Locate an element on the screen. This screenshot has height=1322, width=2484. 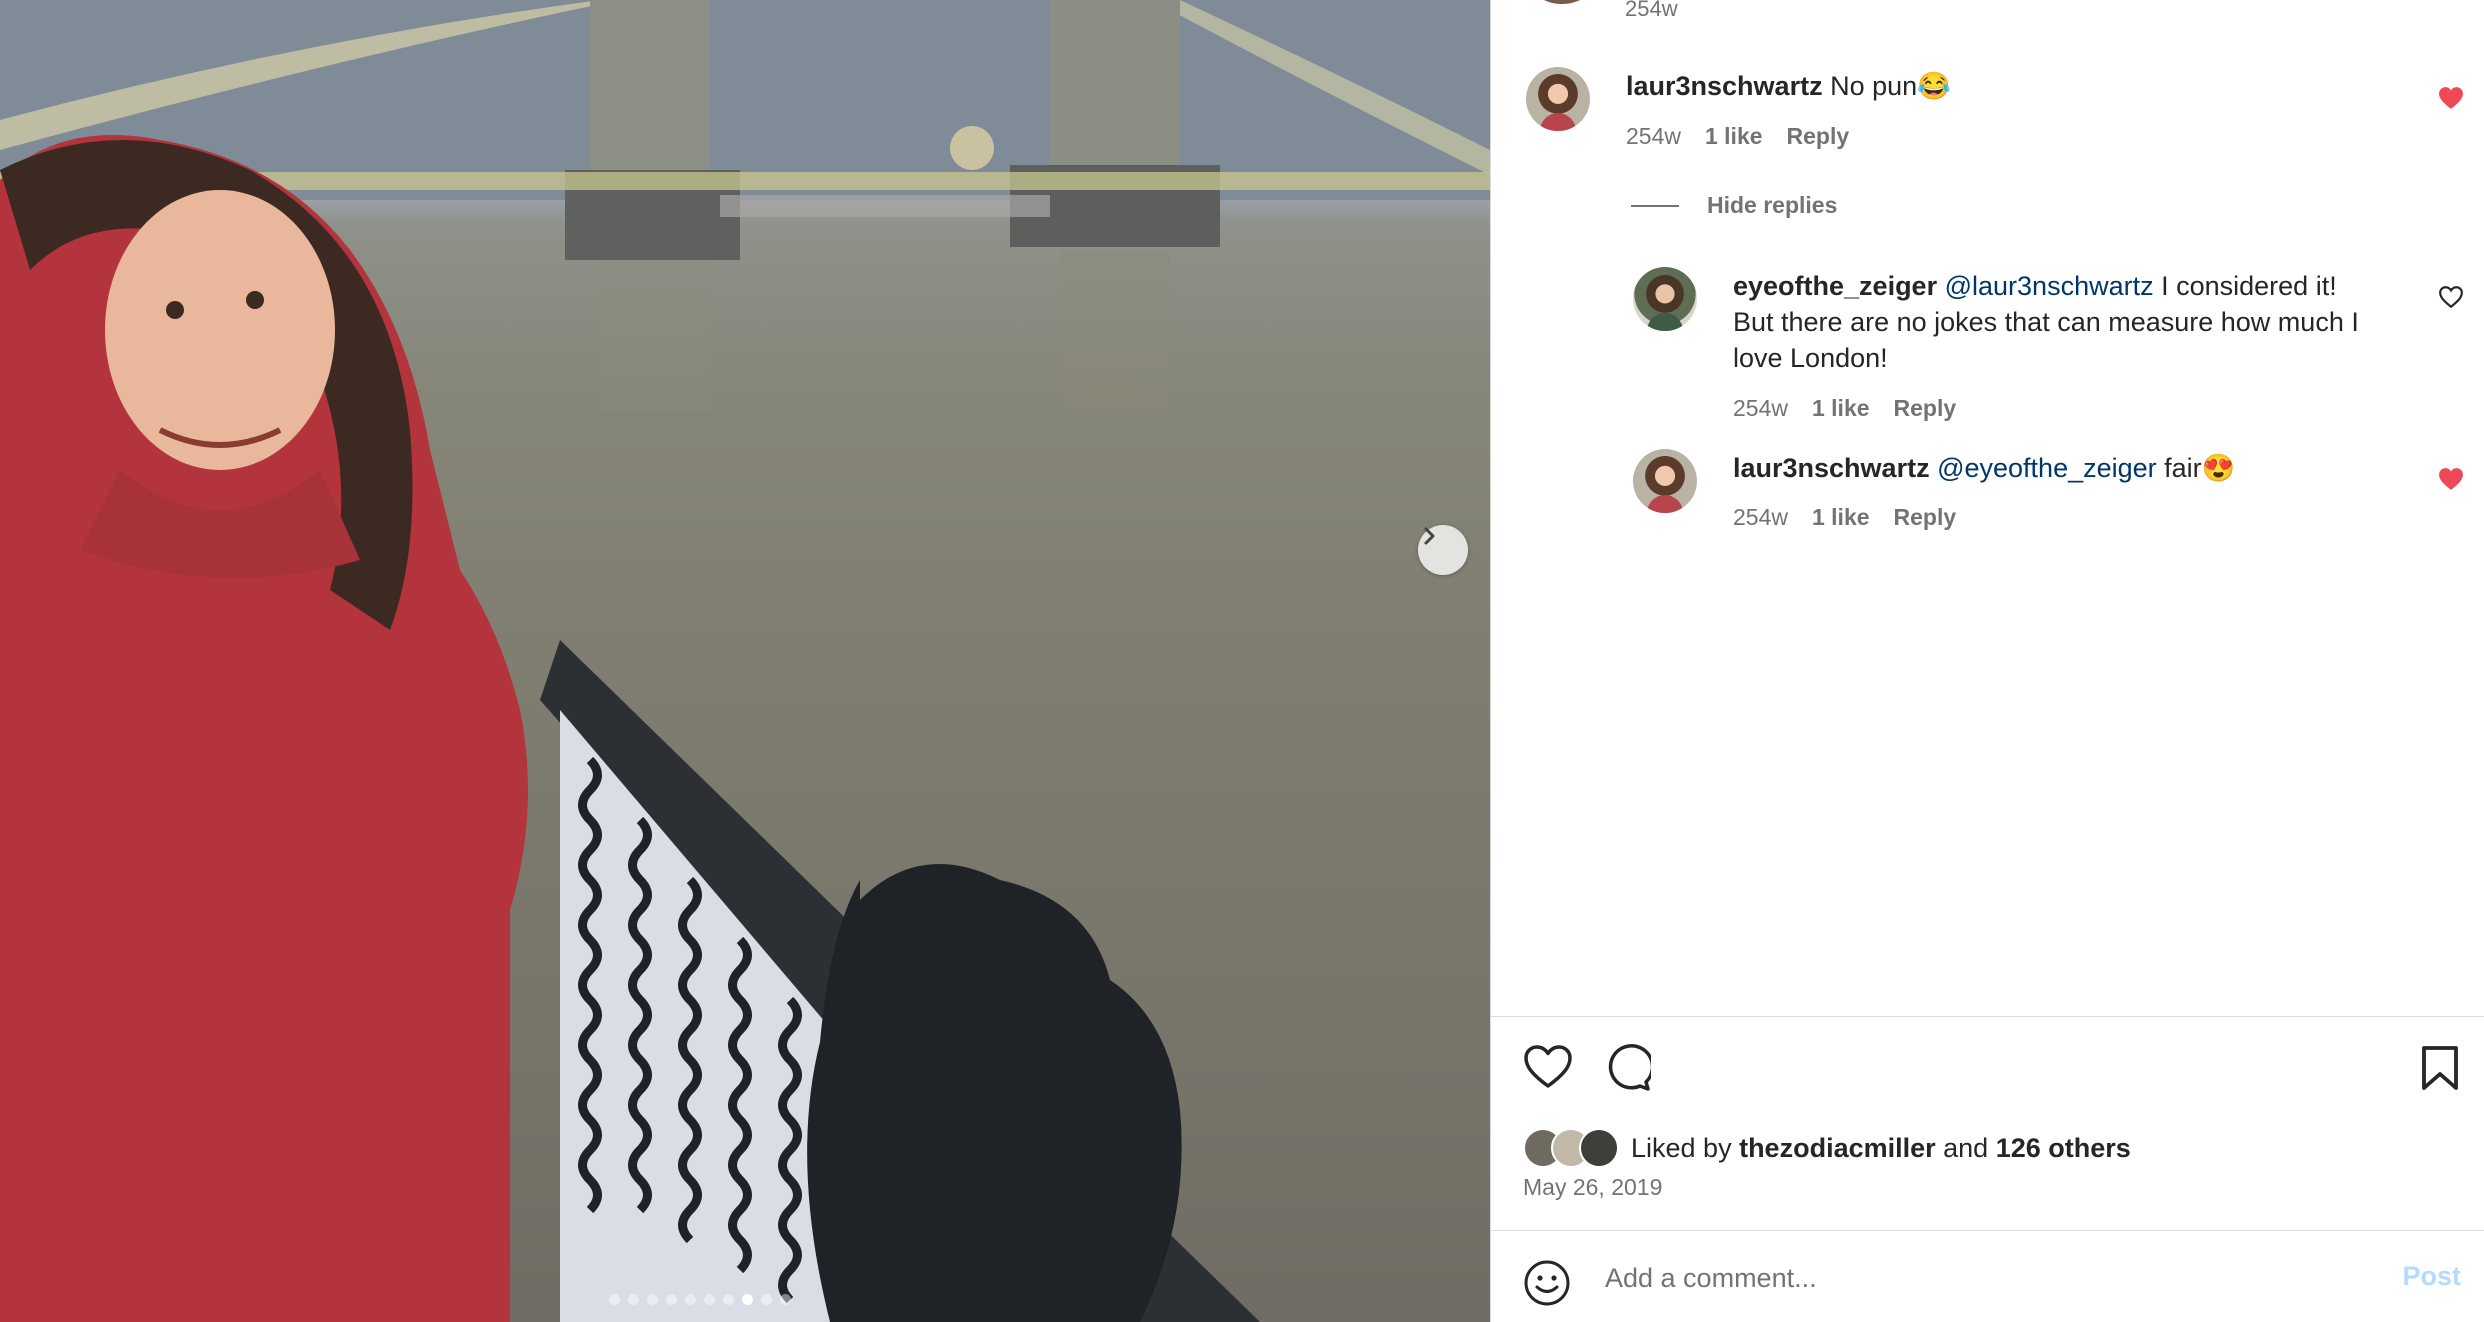
comment-likes: 1 like is located at coordinates (1734, 136).